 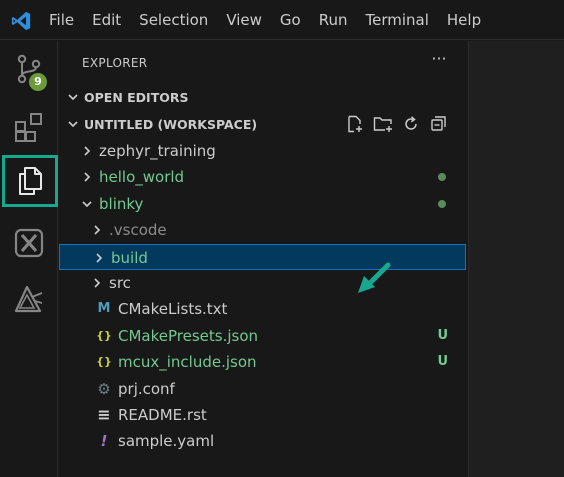 I want to click on triangle-tool-icon, so click(x=28, y=299).